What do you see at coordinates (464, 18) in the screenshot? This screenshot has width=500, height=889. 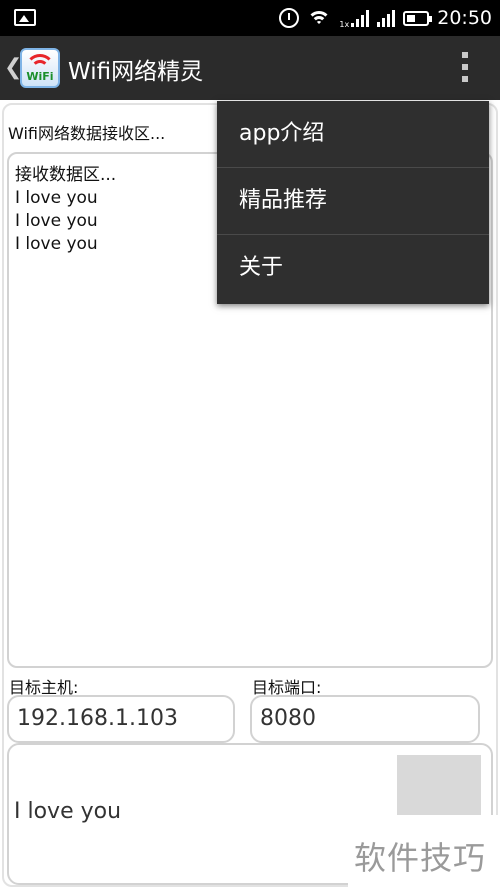 I see `status-time: 20:50` at bounding box center [464, 18].